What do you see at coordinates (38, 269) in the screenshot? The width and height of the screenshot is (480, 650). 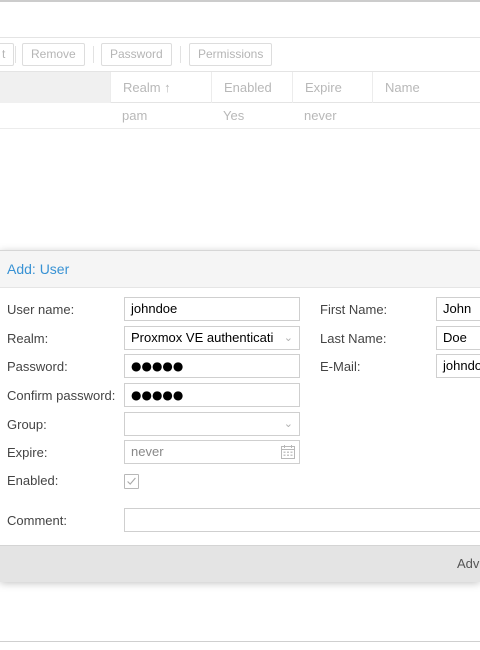 I see `dialog-title: Add: User` at bounding box center [38, 269].